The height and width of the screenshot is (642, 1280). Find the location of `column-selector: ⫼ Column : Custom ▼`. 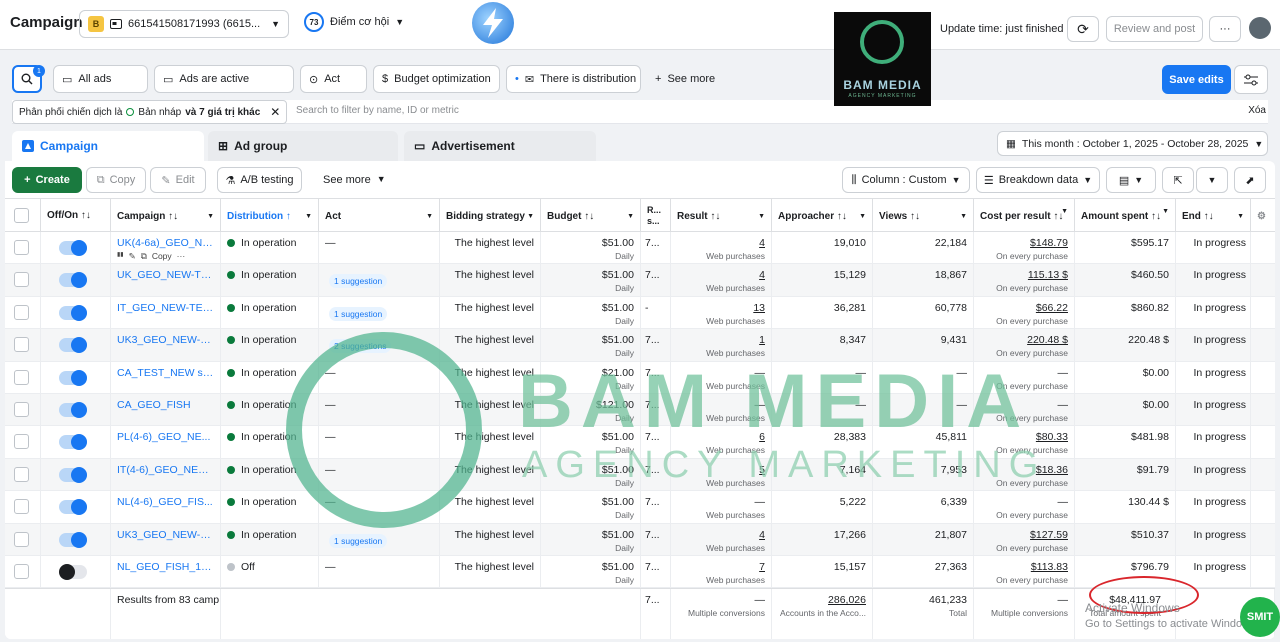

column-selector: ⫼ Column : Custom ▼ is located at coordinates (906, 180).